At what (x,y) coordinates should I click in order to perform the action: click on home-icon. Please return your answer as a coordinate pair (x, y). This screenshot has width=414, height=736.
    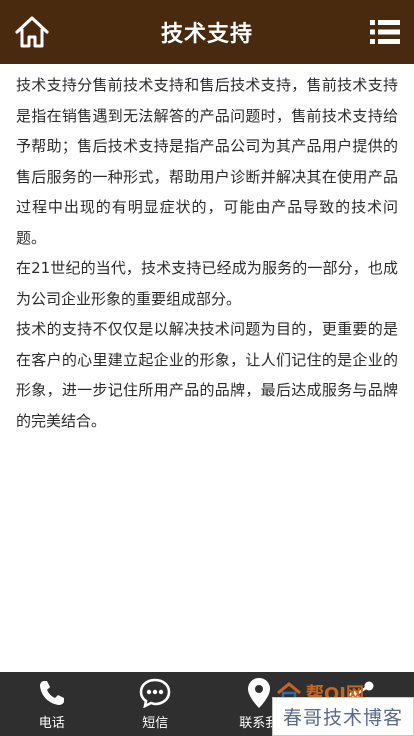
    Looking at the image, I should click on (32, 32).